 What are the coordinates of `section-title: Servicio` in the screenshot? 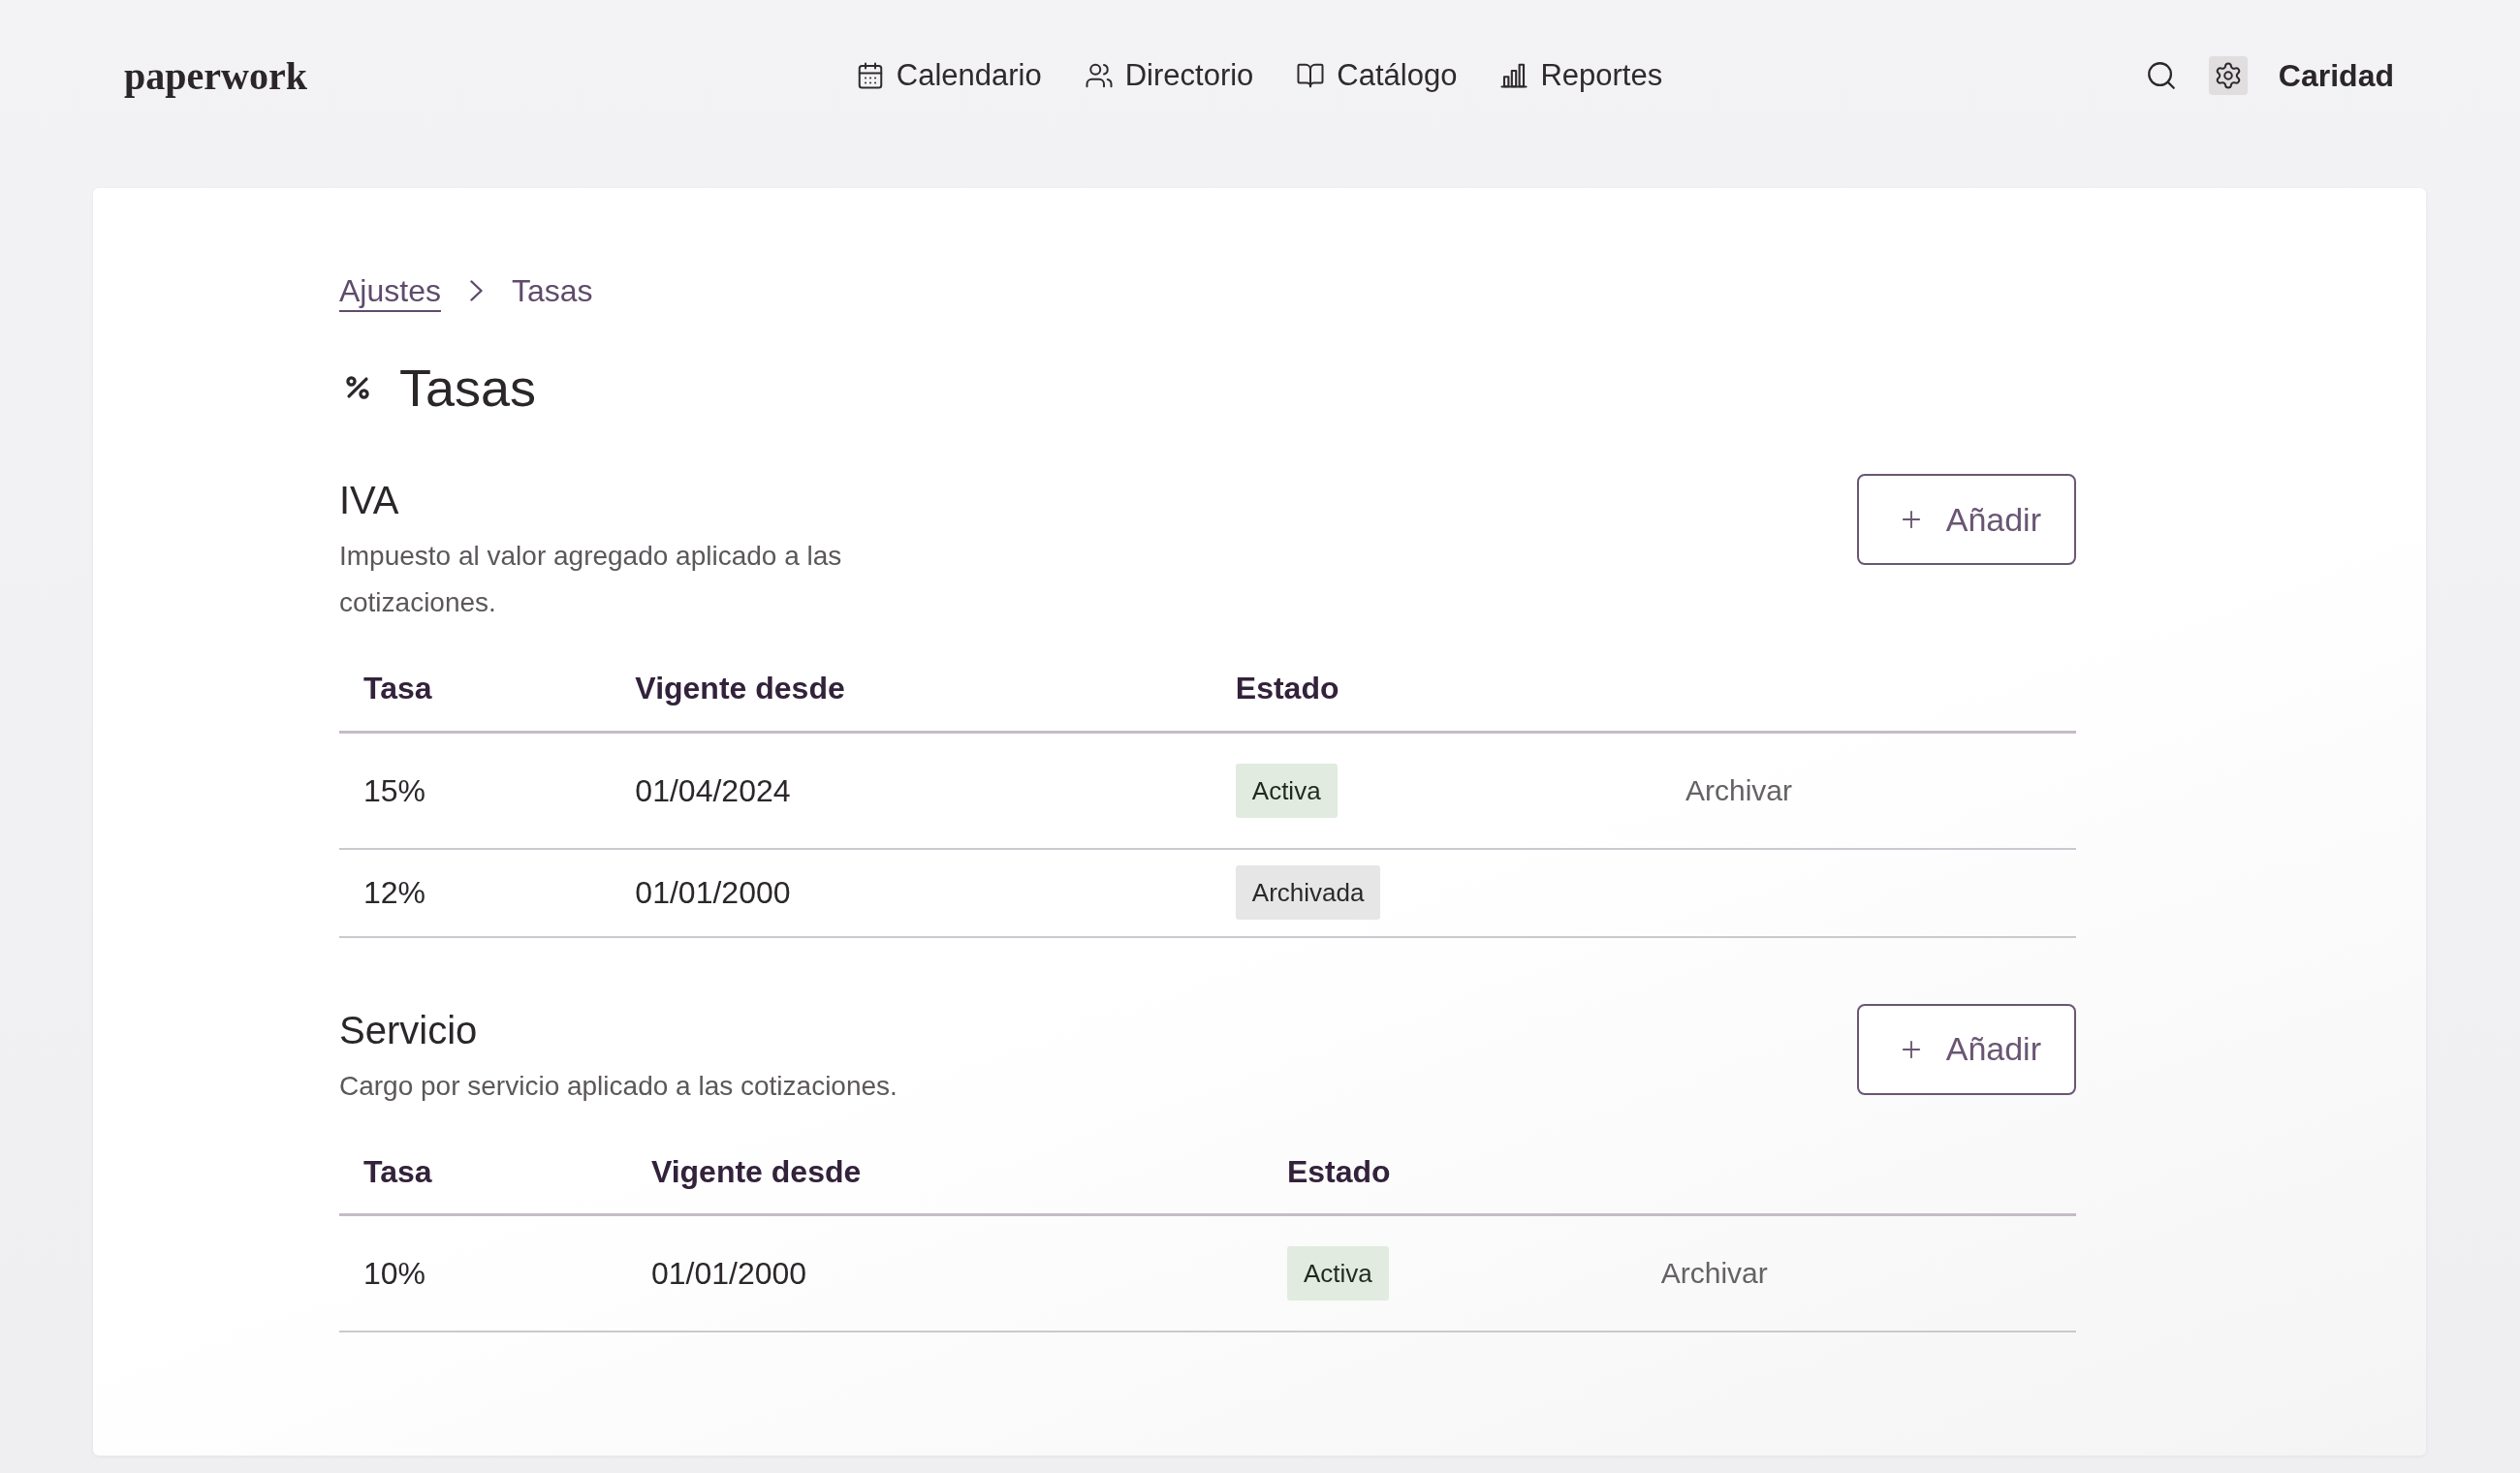 It's located at (409, 1030).